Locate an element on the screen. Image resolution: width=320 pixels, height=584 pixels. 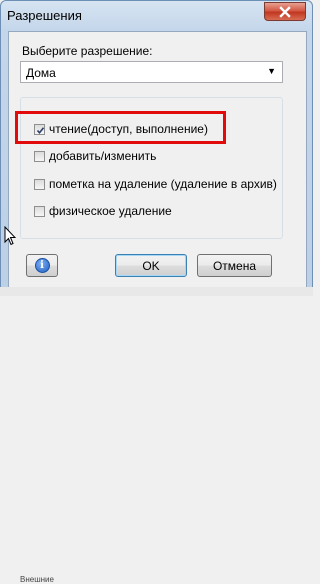
highlight-annotation is located at coordinates (120, 127).